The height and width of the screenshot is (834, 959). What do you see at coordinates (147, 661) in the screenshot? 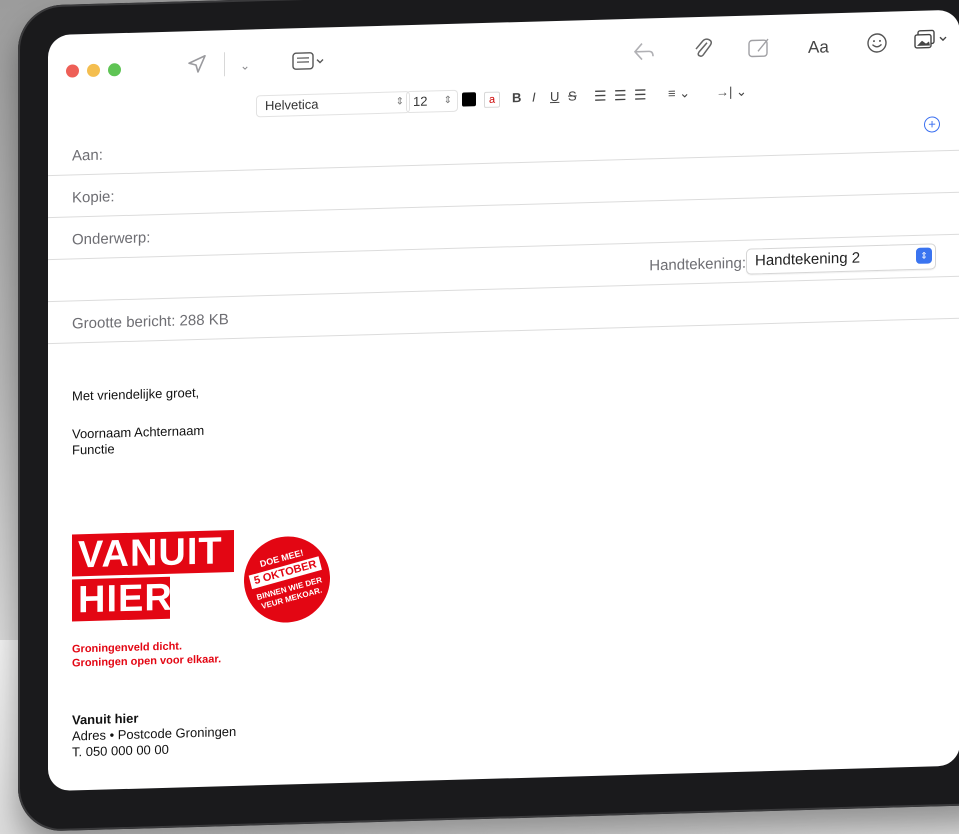
I see `tagline-line-2: Groningen open voor elkaar.` at bounding box center [147, 661].